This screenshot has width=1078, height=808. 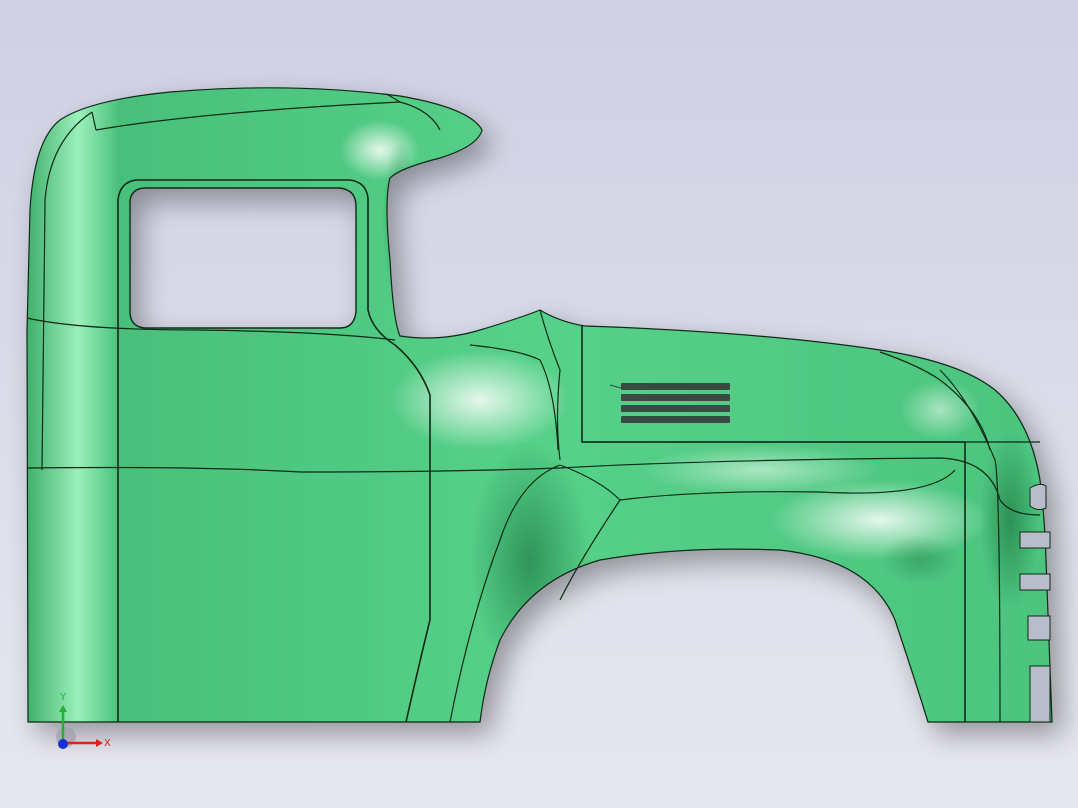 What do you see at coordinates (107, 743) in the screenshot?
I see `x-axis-label: X` at bounding box center [107, 743].